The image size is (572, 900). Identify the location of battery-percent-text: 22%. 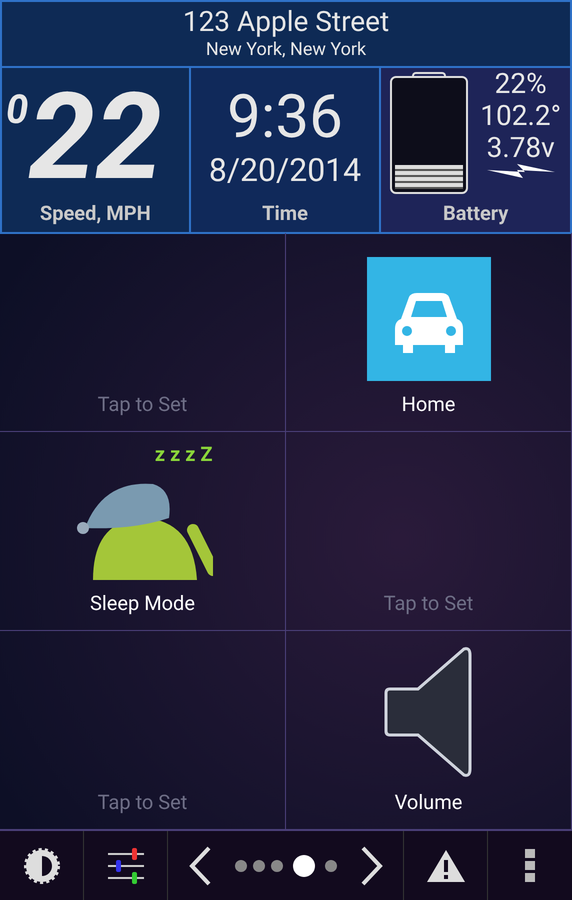
(520, 84).